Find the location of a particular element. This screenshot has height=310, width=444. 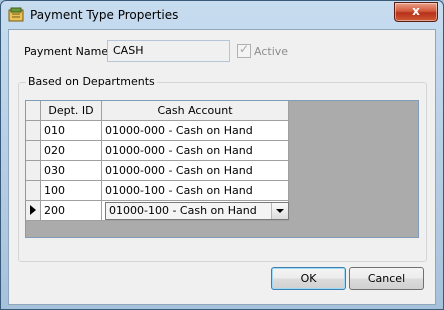

close-icon: x is located at coordinates (416, 11).